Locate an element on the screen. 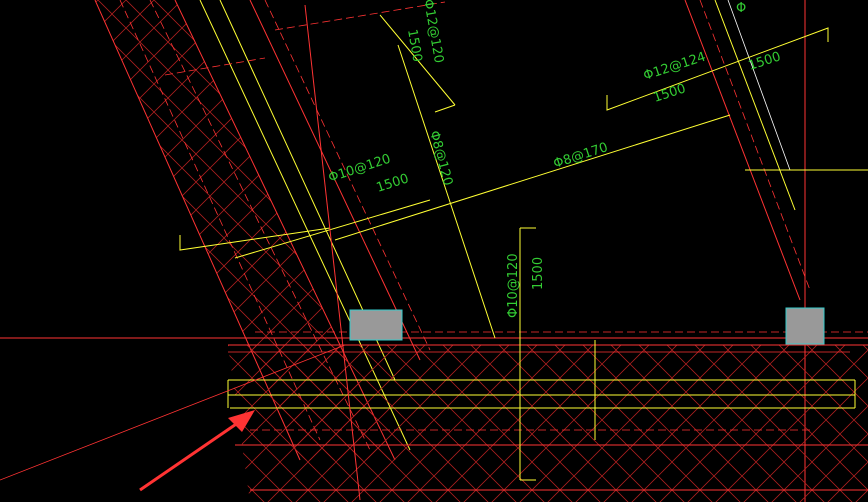 This screenshot has width=868, height=502. label-wall-rebar-diag: Φ8@120 is located at coordinates (440, 158).